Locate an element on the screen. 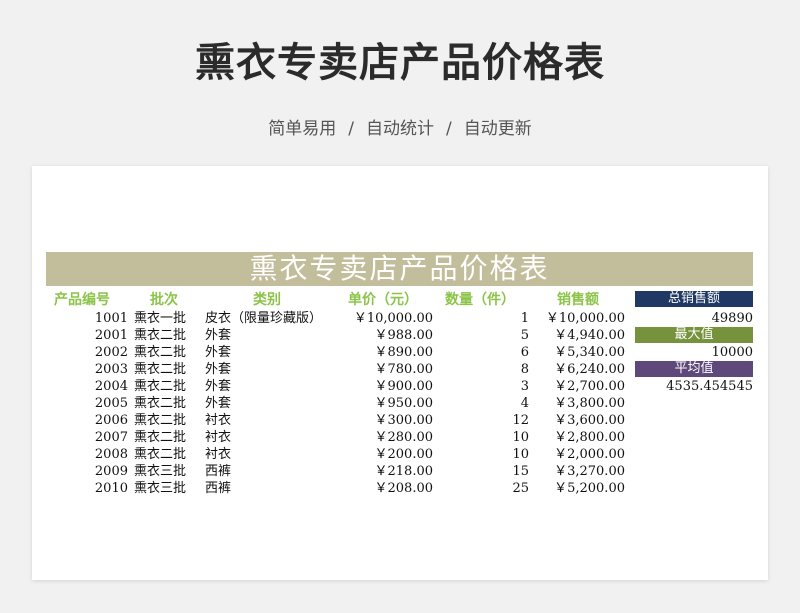 This screenshot has height=613, width=800. cell-qty: 1 is located at coordinates (499, 318).